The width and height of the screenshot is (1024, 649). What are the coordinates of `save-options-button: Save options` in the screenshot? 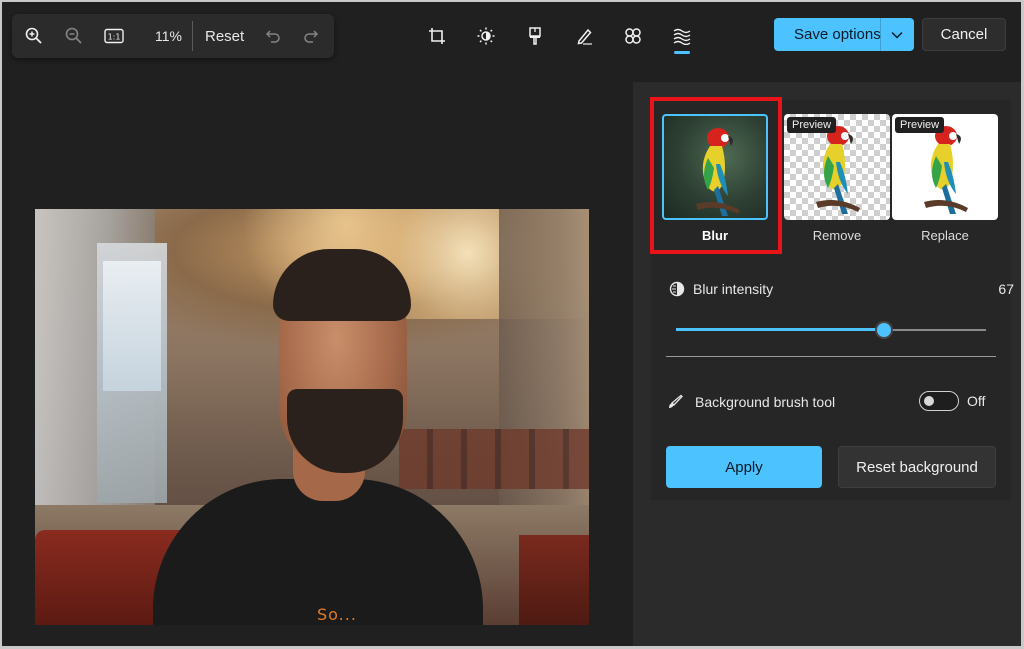 It's located at (844, 34).